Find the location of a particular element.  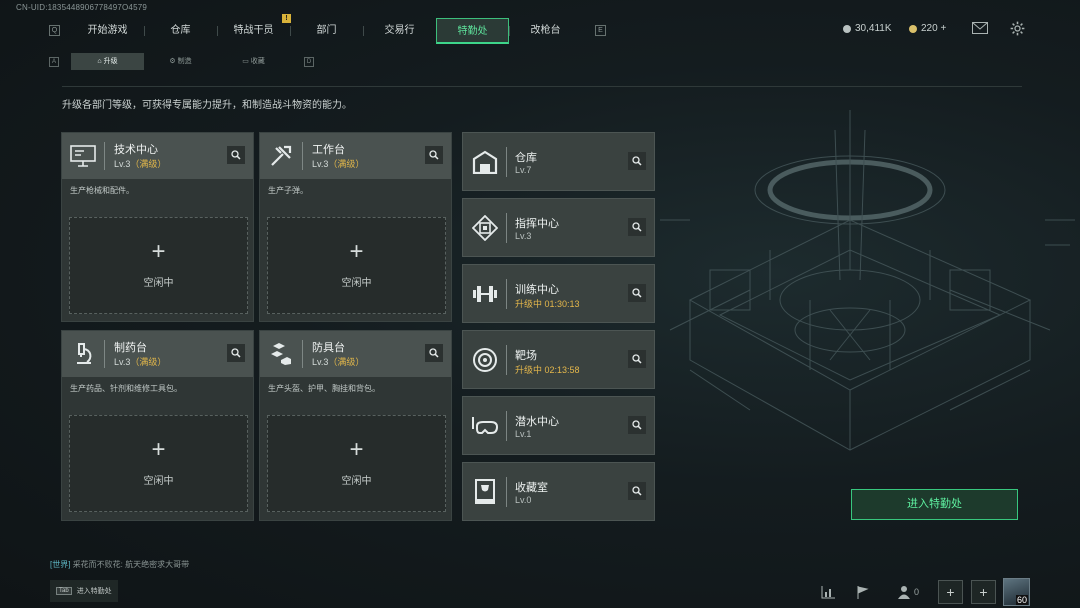

subtab-collection: ▭ 收藏 is located at coordinates (253, 61).